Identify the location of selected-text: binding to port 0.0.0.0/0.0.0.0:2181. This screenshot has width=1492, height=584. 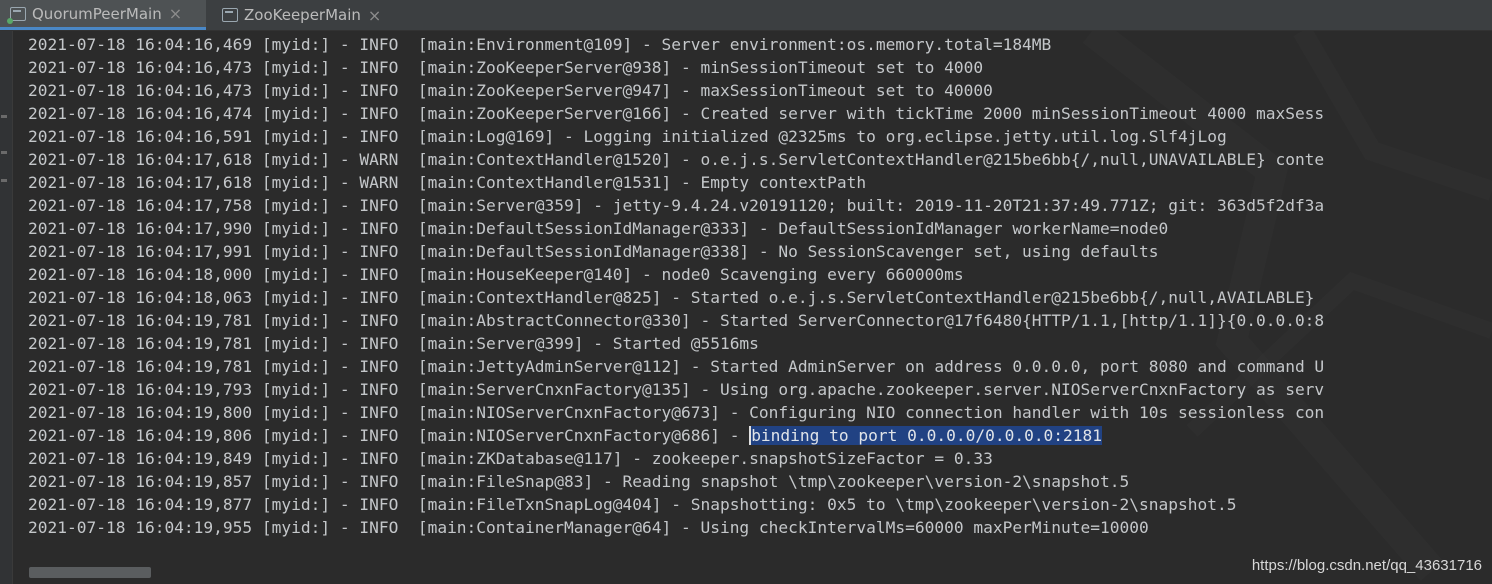
(926, 435).